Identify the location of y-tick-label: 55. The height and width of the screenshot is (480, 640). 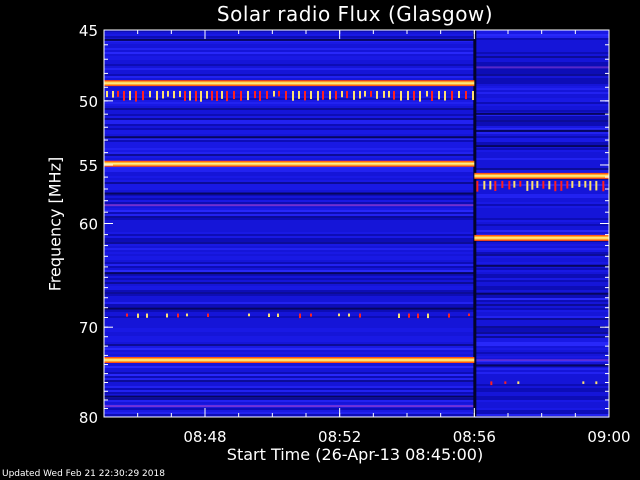
(88, 166).